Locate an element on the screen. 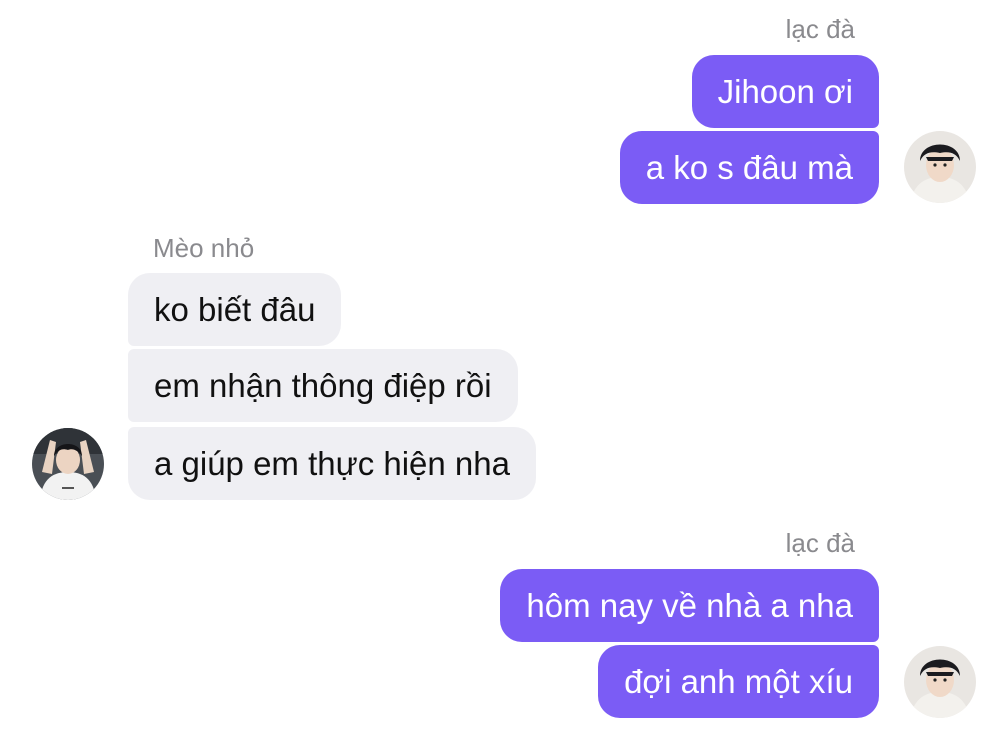 This screenshot has height=744, width=989. message-bubble: Jihoon ơi is located at coordinates (785, 91).